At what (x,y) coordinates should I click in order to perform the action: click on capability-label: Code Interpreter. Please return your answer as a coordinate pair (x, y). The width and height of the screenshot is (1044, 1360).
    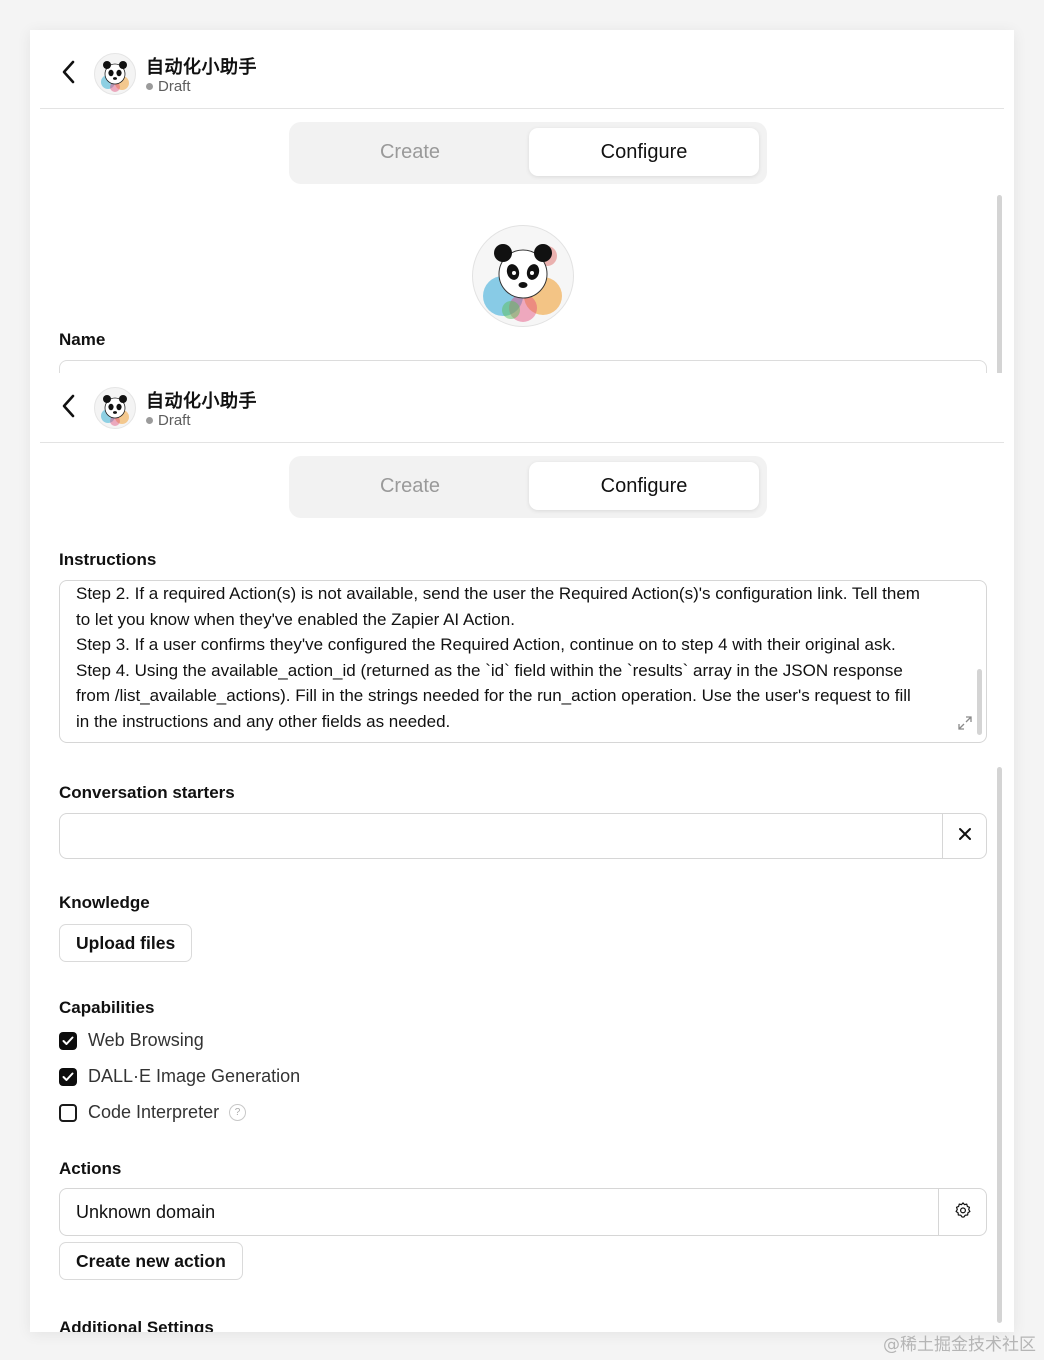
    Looking at the image, I should click on (154, 1112).